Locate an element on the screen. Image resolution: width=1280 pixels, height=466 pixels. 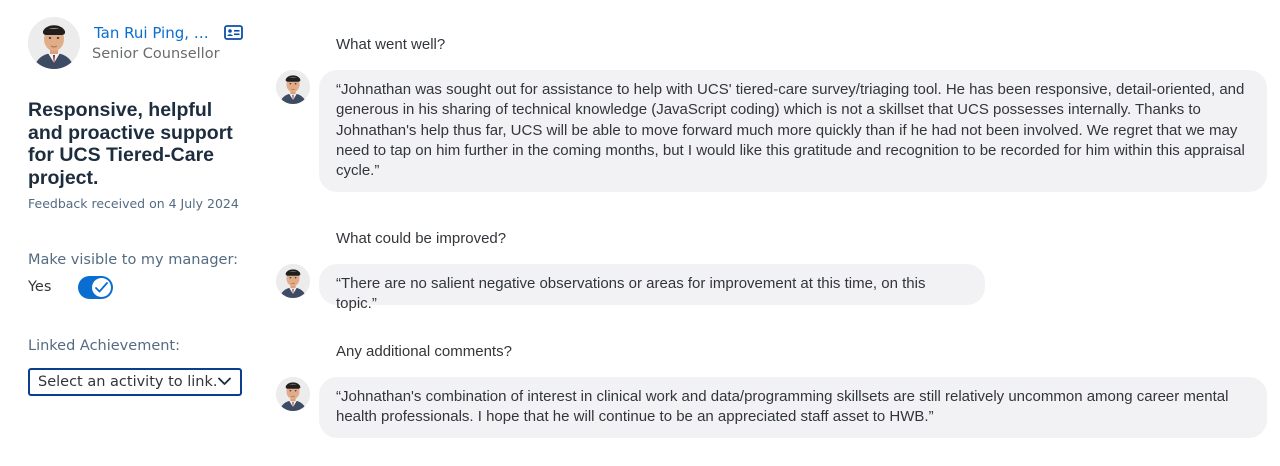
linked-achievement-label: Linked Achievement: is located at coordinates (104, 346).